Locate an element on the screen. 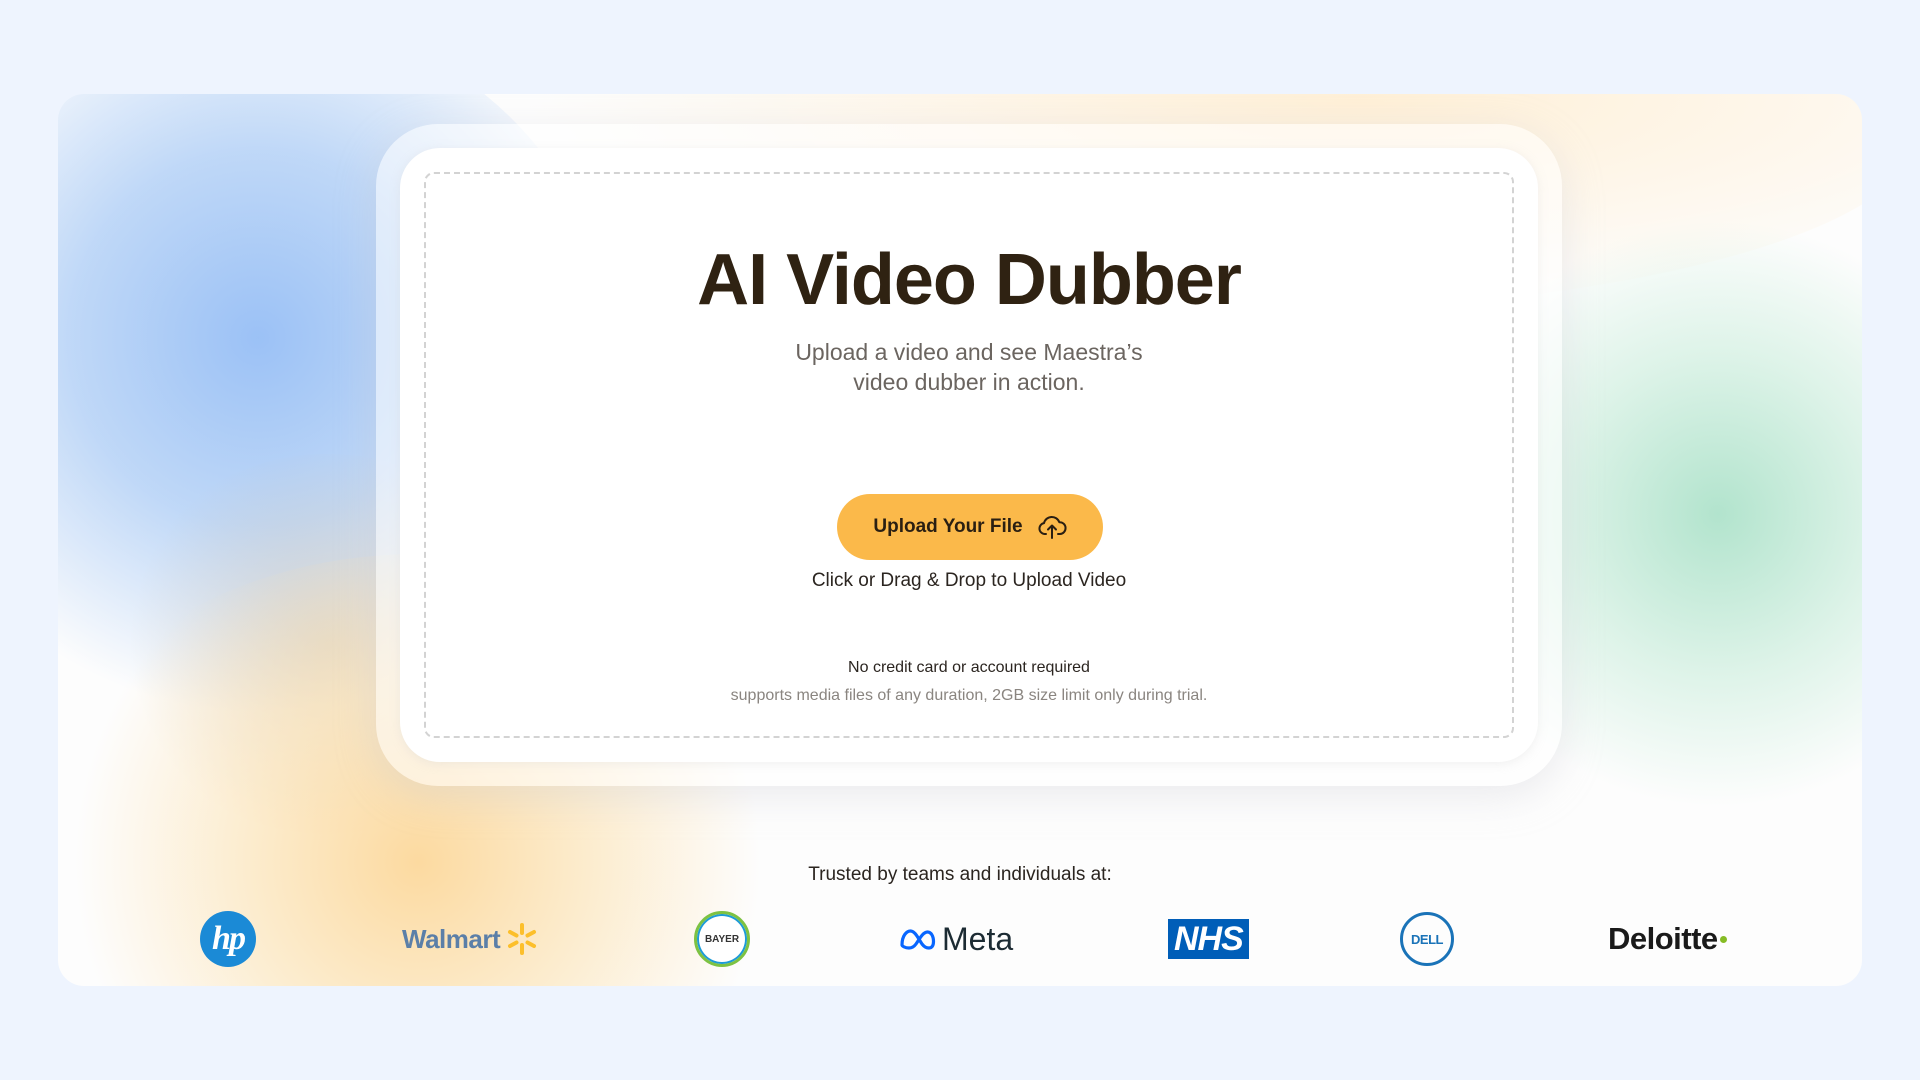  nhs-wordmark: NHS is located at coordinates (1208, 939).